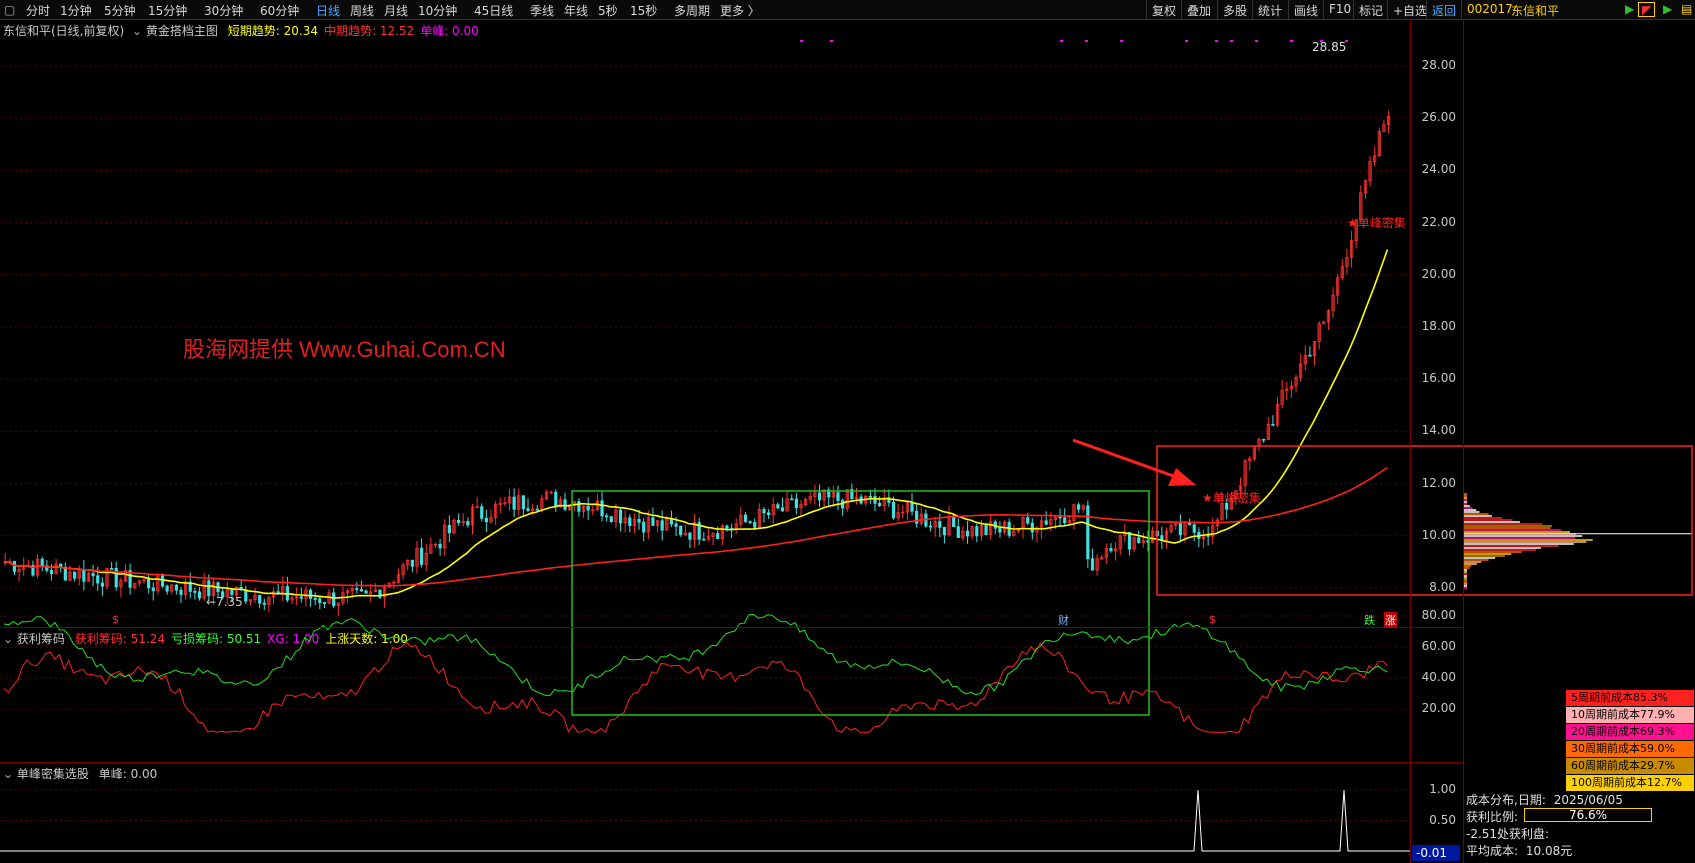 This screenshot has height=863, width=1695. I want to click on chip-profit-label: 获利比例:, so click(1492, 817).